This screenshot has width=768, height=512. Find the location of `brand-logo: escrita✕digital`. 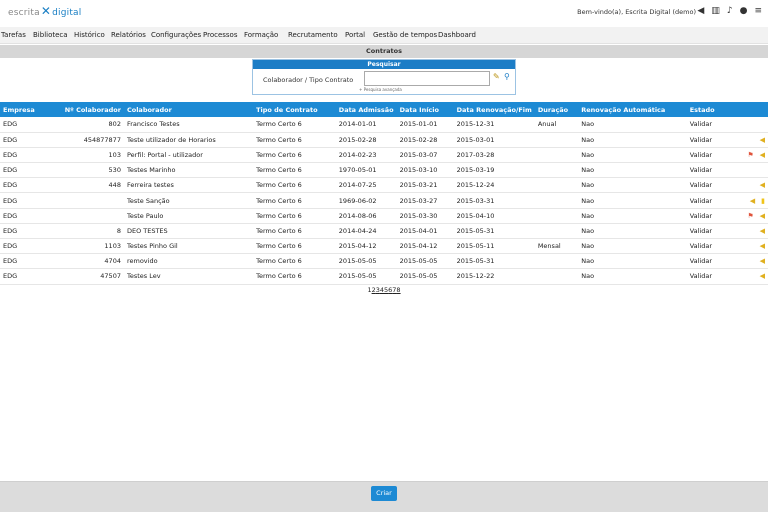

brand-logo: escrita✕digital is located at coordinates (44, 11).